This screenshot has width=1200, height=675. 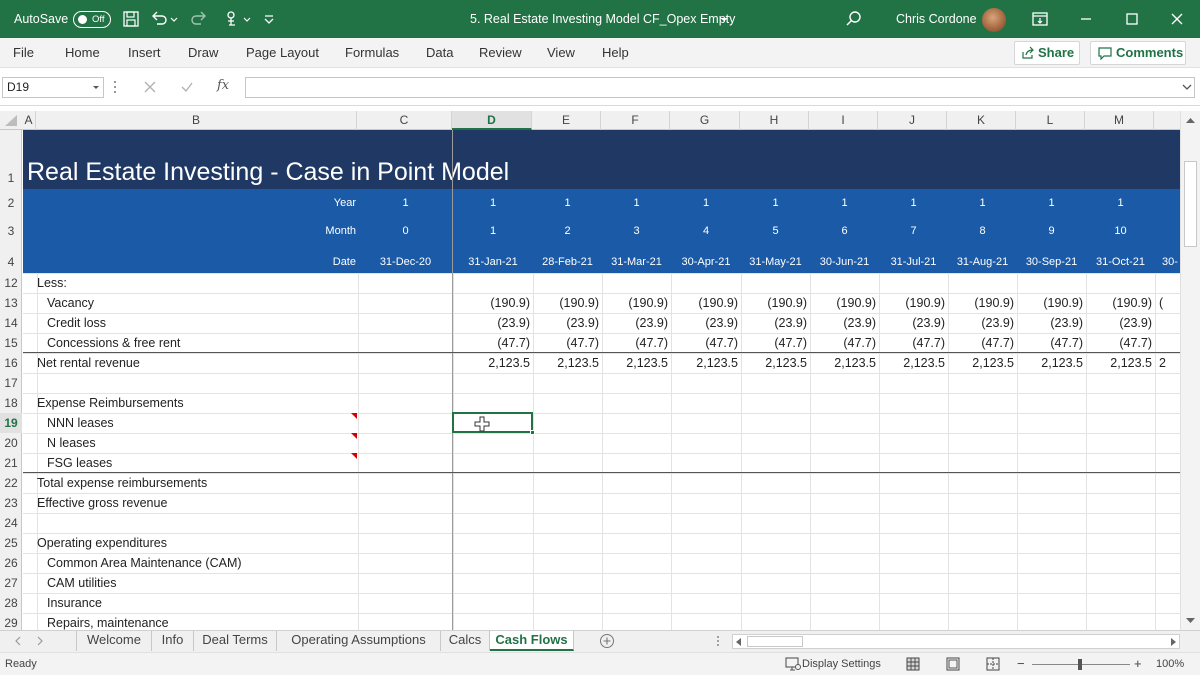 I want to click on menu-insert: Insert, so click(x=144, y=53).